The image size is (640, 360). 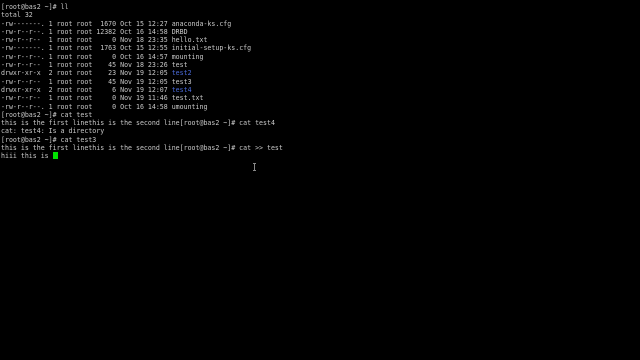 What do you see at coordinates (189, 106) in the screenshot?
I see `file-name: umounting` at bounding box center [189, 106].